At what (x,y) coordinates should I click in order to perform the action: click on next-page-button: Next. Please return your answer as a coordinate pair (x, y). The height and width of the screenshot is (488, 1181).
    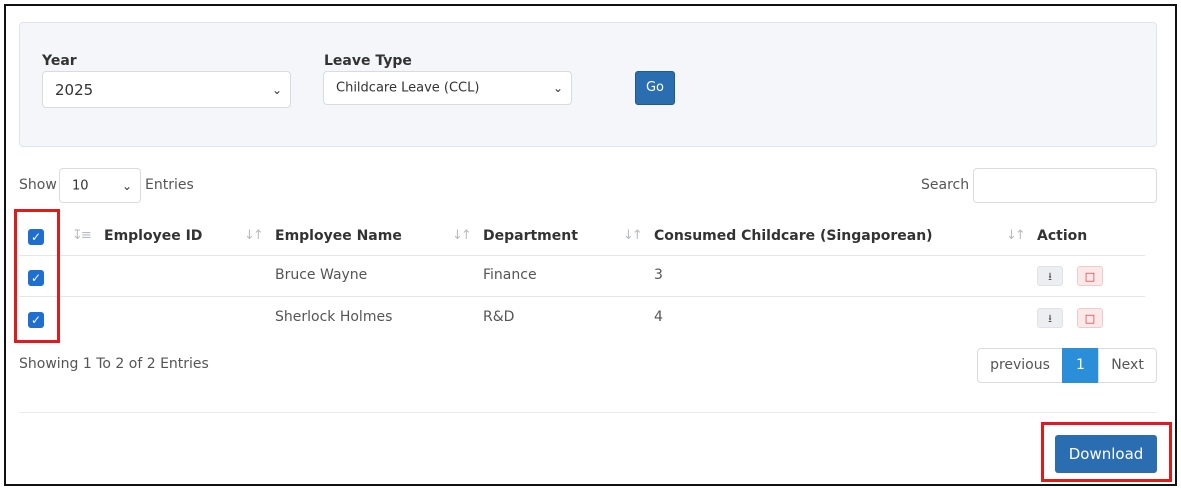
    Looking at the image, I should click on (1127, 365).